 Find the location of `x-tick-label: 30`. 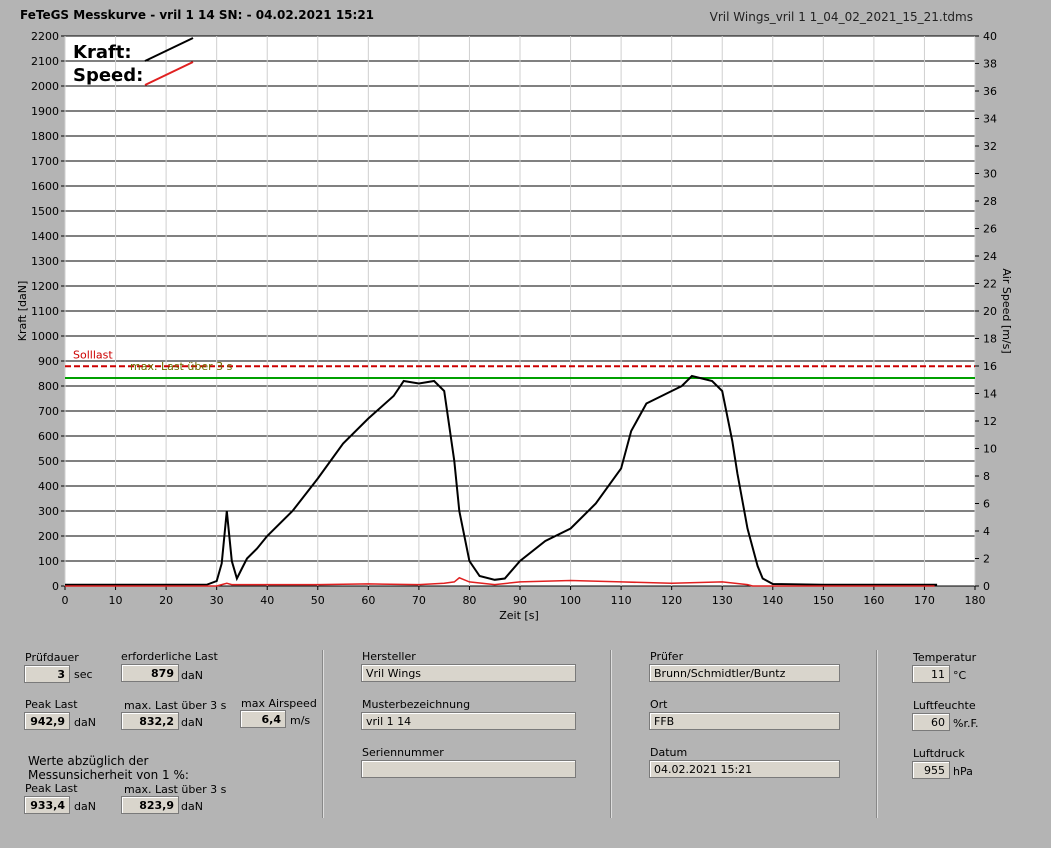

x-tick-label: 30 is located at coordinates (217, 600).